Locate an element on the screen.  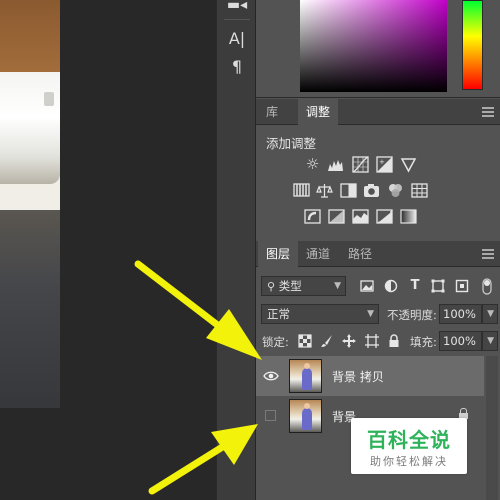
tool-strip: ▬◂ A| ¶ is located at coordinates (236, 250).